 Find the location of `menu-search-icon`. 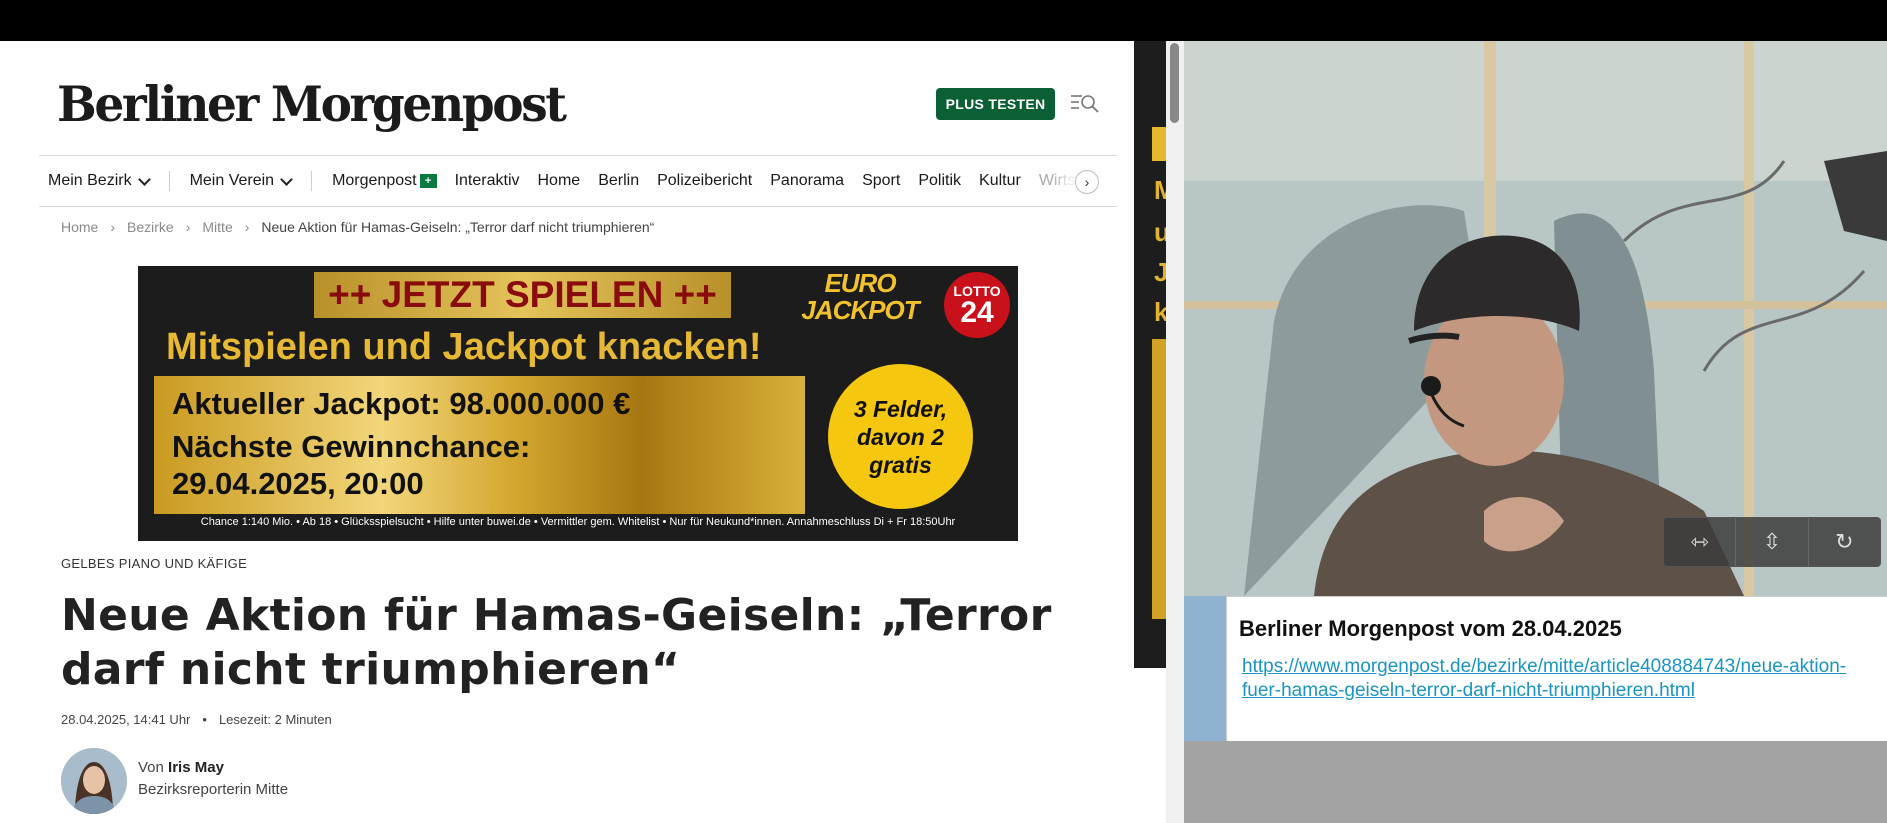

menu-search-icon is located at coordinates (1085, 104).